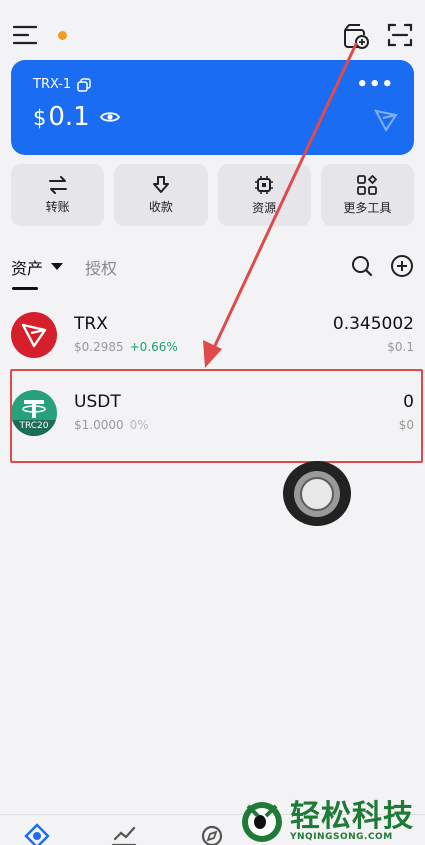 Image resolution: width=425 pixels, height=845 pixels. I want to click on nav-wallet-icon, so click(37, 834).